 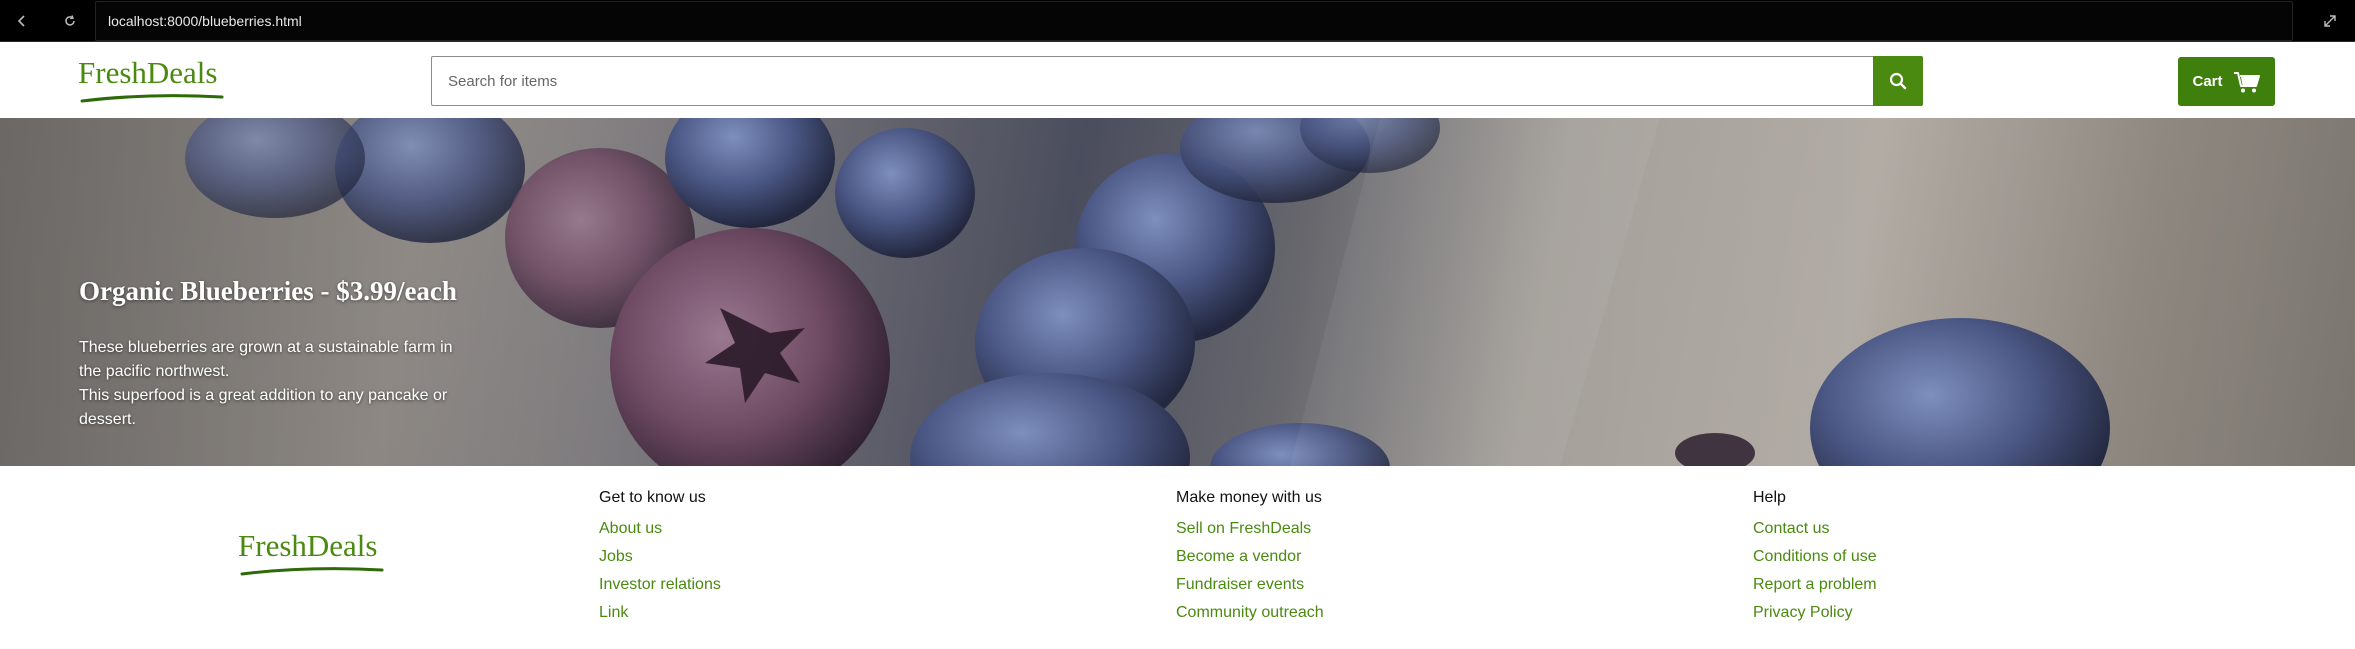 I want to click on footer-link-conditions-of-use: Conditions of use, so click(x=1815, y=556).